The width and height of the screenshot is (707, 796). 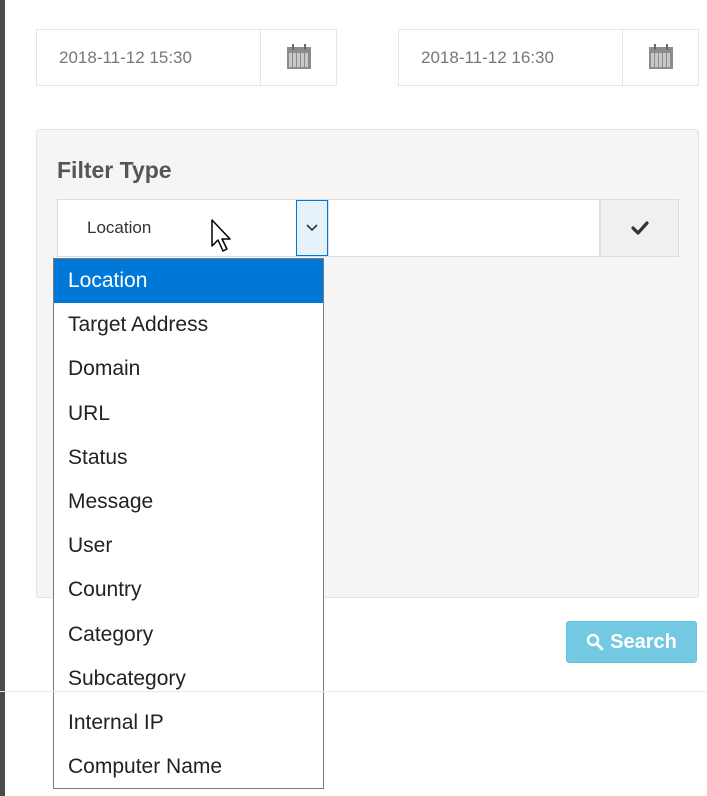 I want to click on date-from-calendar-button, so click(x=298, y=57).